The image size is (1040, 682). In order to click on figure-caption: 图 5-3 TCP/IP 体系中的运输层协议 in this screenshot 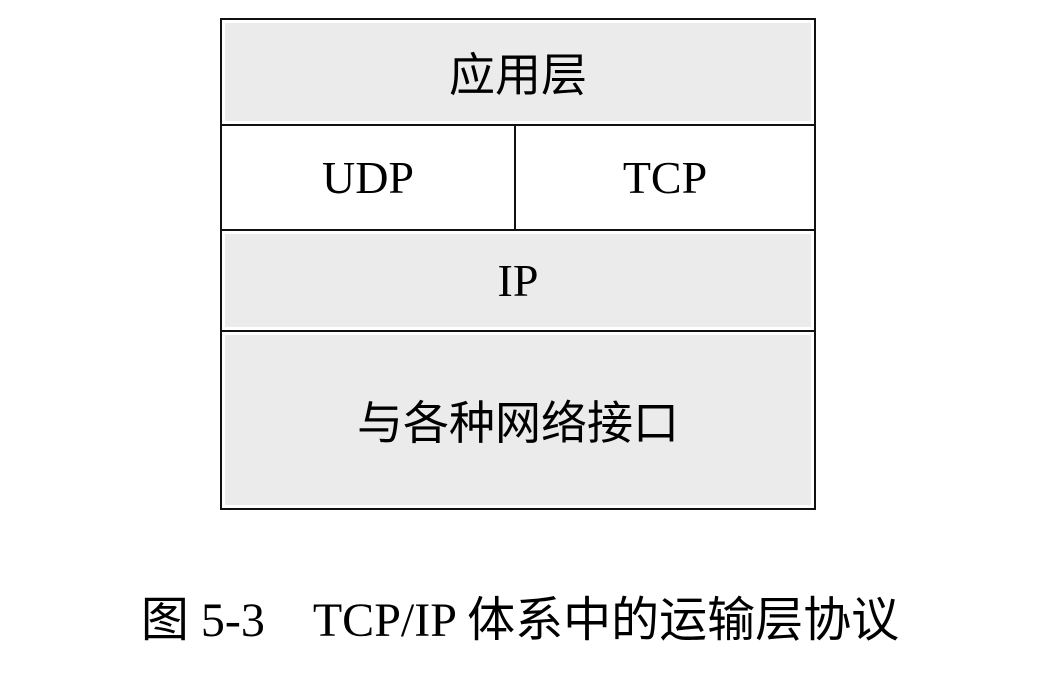, I will do `click(520, 615)`.